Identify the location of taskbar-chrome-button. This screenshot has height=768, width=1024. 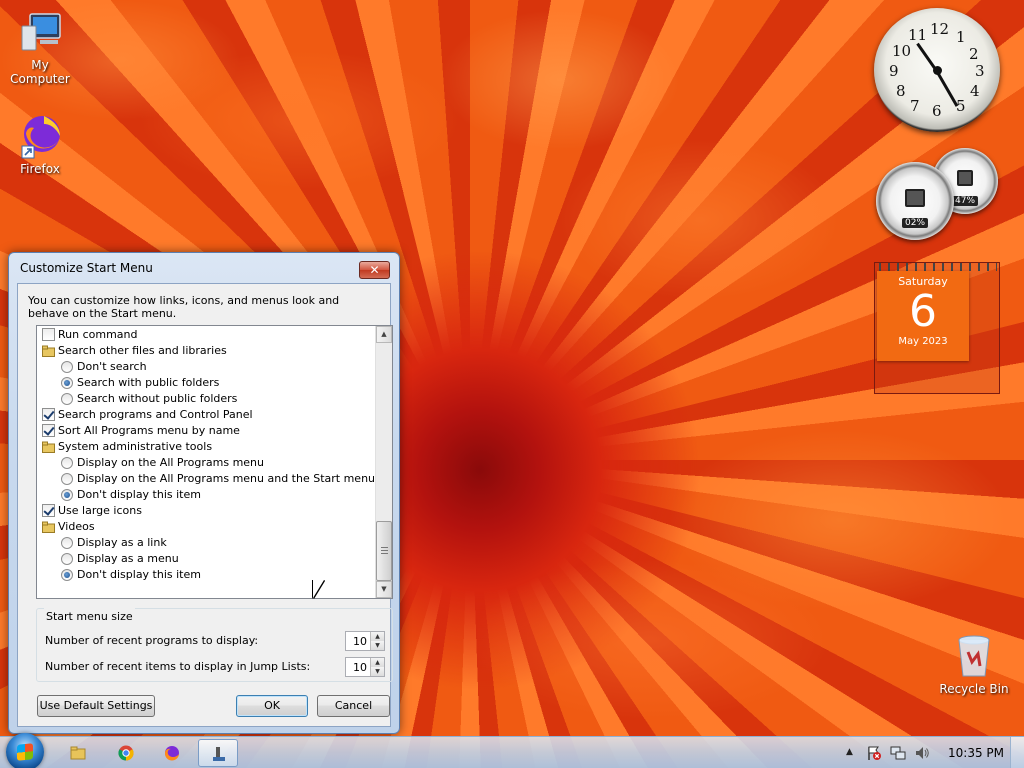
(126, 753).